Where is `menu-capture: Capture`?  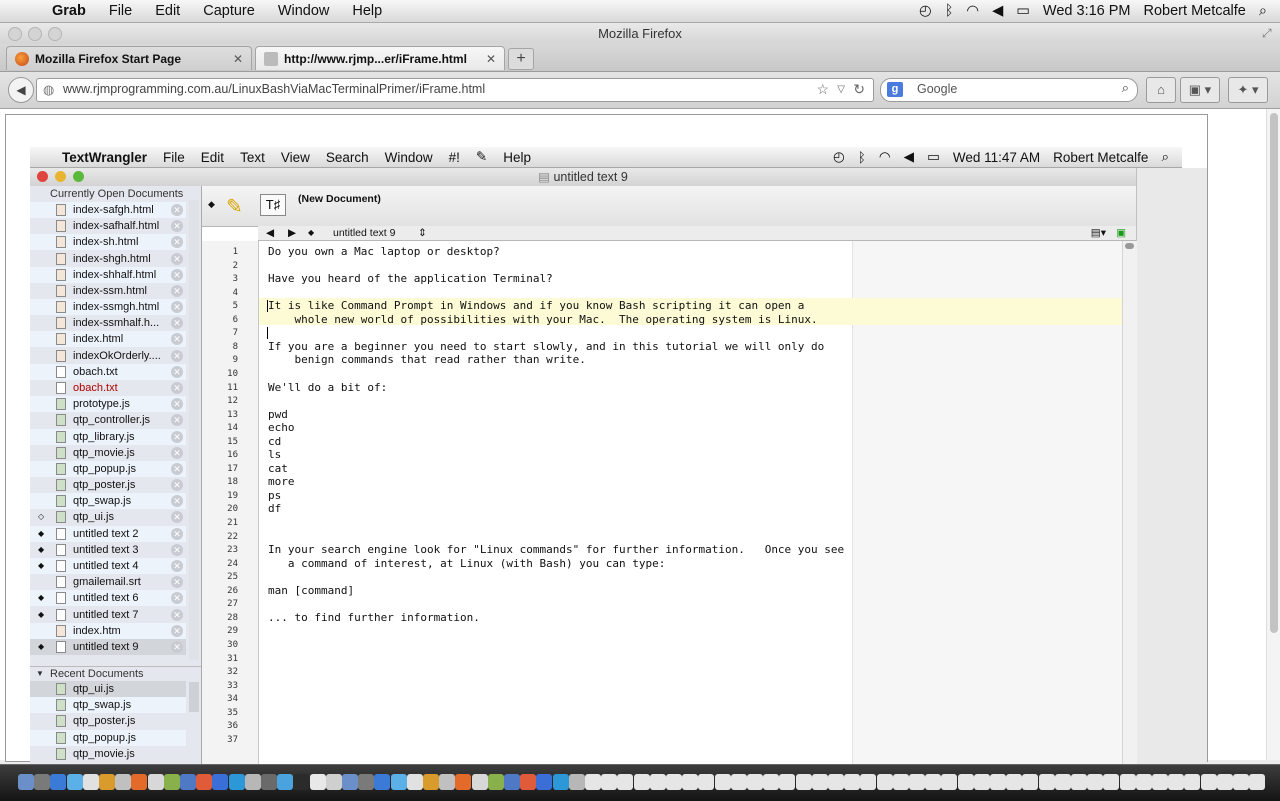
menu-capture: Capture is located at coordinates (229, 11).